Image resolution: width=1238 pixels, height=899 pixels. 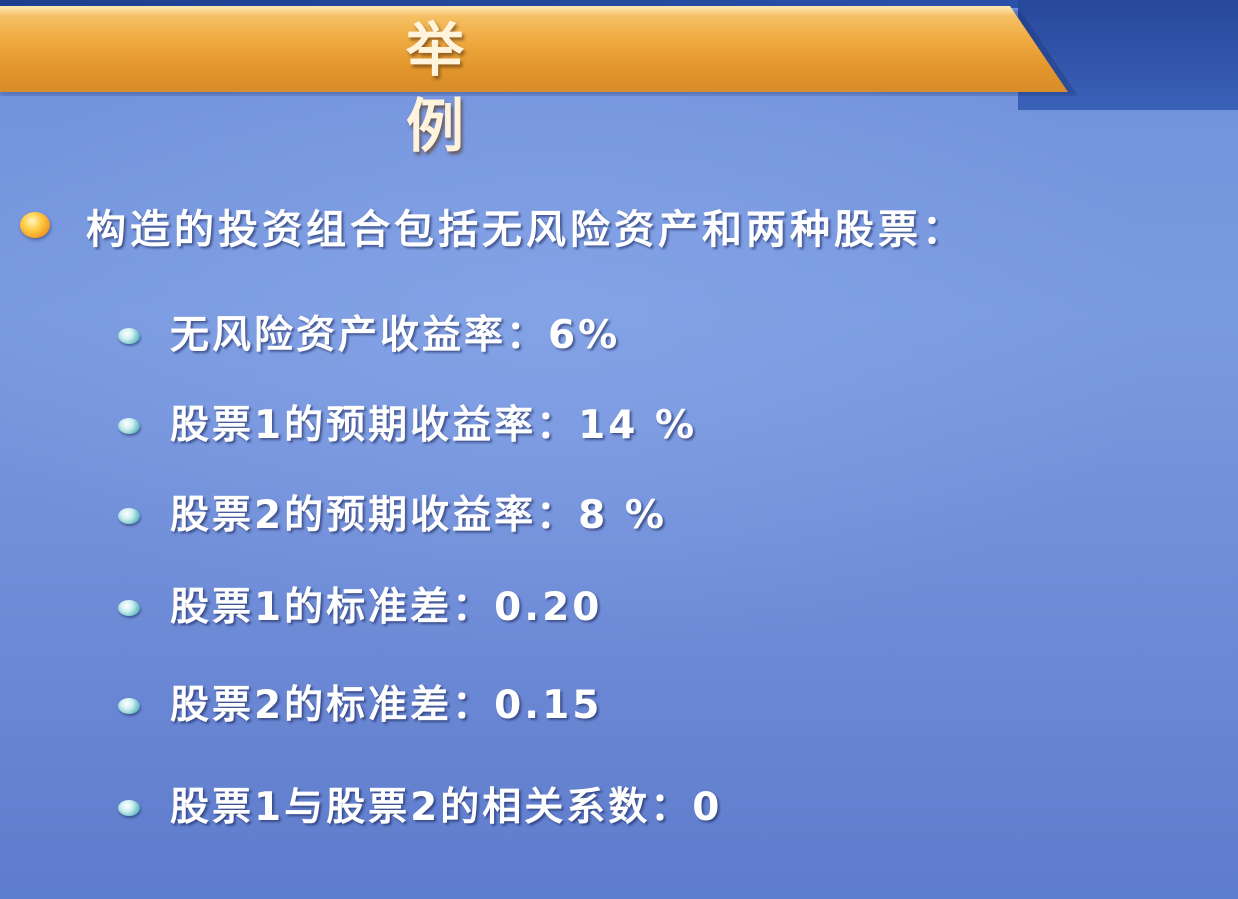 I want to click on slide-title: 举 例, so click(x=469, y=88).